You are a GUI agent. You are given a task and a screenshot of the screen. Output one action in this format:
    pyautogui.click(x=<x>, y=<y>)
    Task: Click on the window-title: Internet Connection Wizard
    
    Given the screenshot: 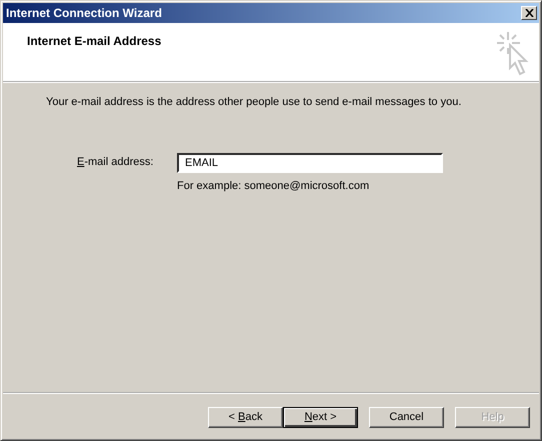 What is the action you would take?
    pyautogui.click(x=84, y=13)
    